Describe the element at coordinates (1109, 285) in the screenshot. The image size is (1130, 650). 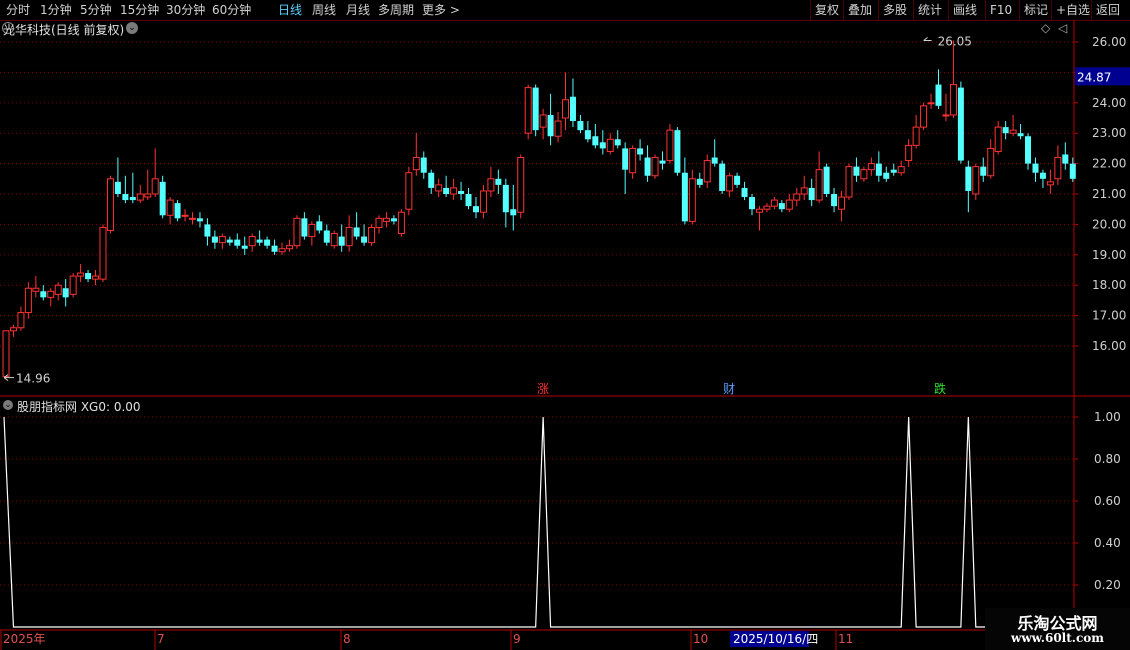
I see `main-tick-label: 18.00` at that location.